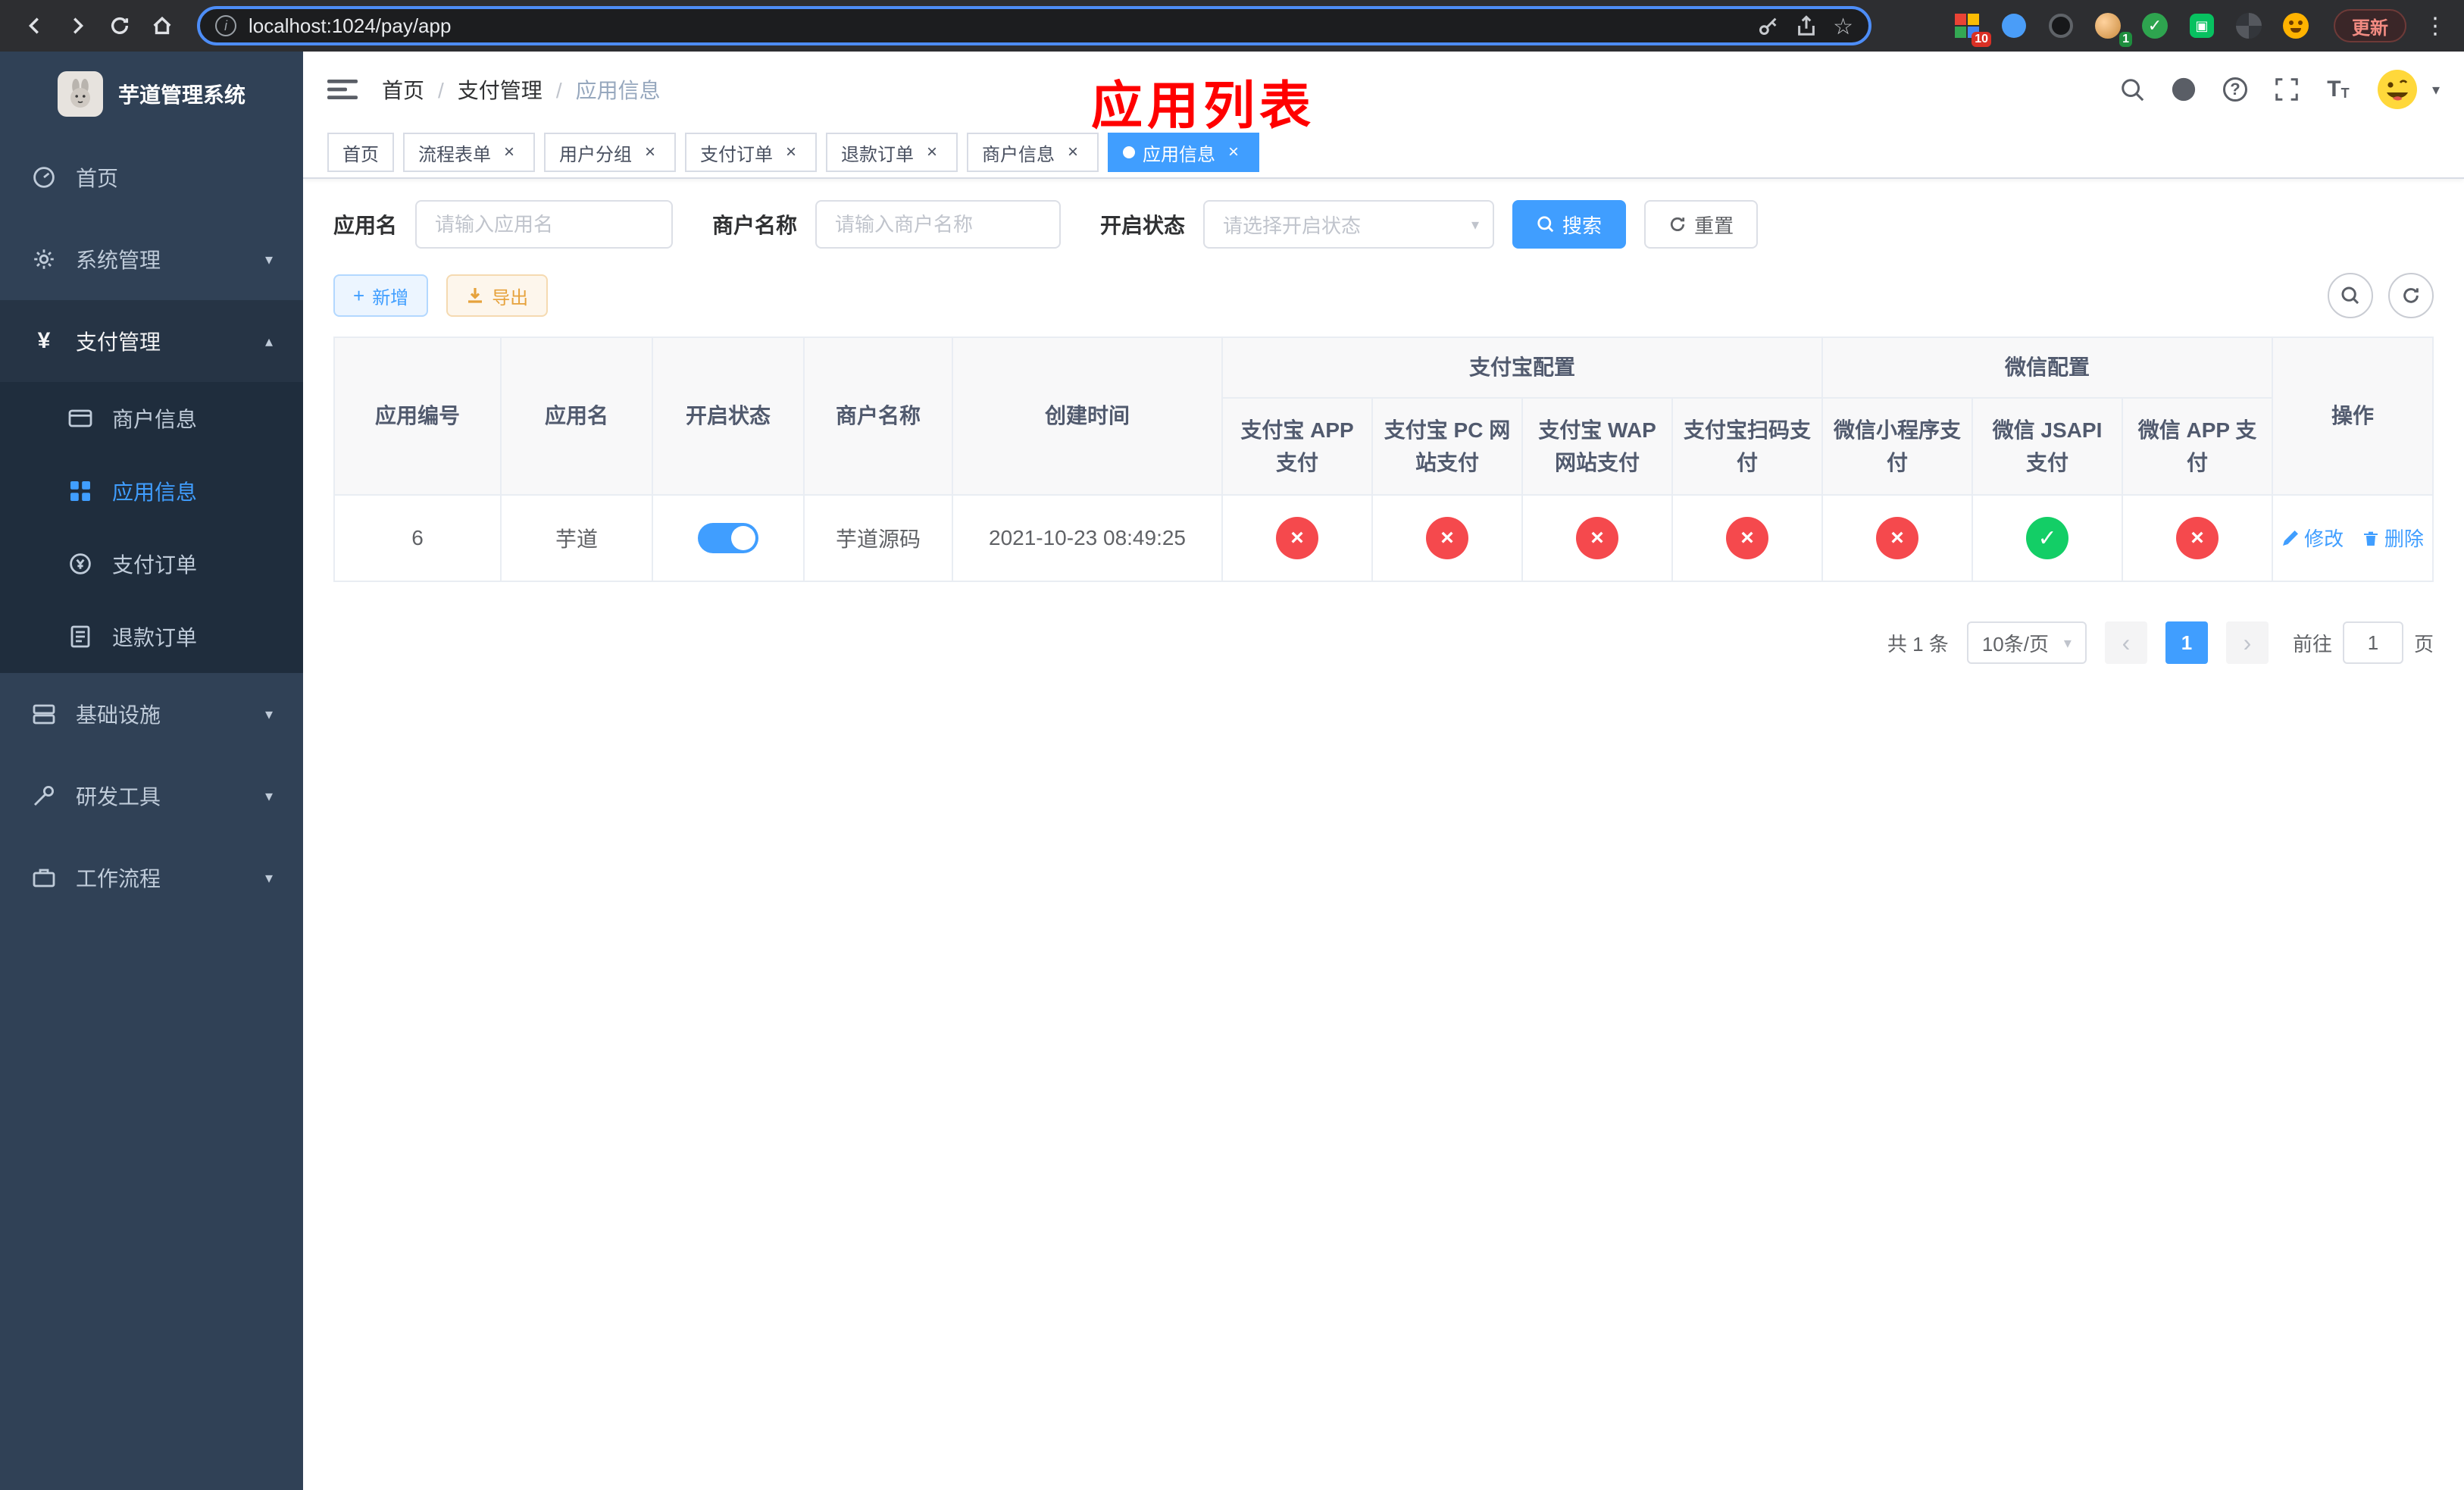 The height and width of the screenshot is (1490, 2464). Describe the element at coordinates (755, 225) in the screenshot. I see `merchant-name-label: 商户名称` at that location.